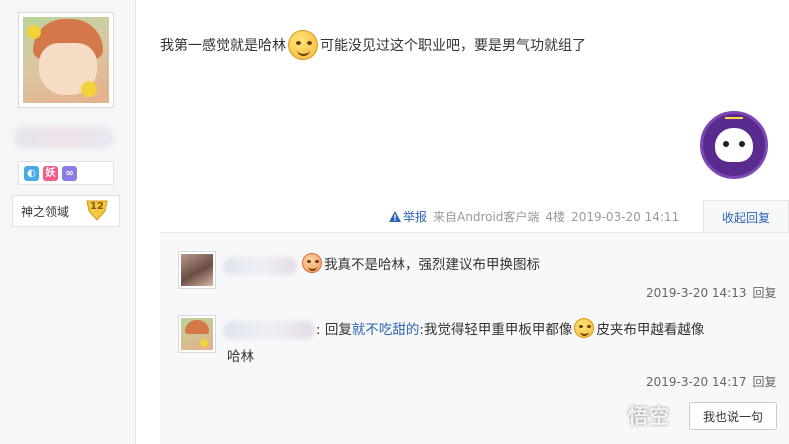 The width and height of the screenshot is (789, 444). I want to click on post-timestamp: 2019-03-20 14:11, so click(625, 216).